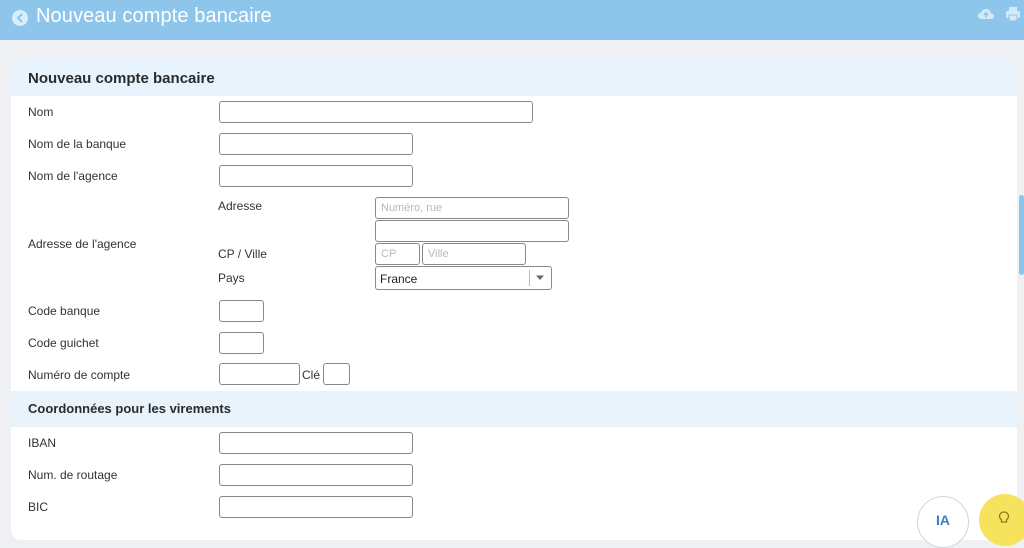 The width and height of the screenshot is (1024, 548). Describe the element at coordinates (529, 278) in the screenshot. I see `select-divider` at that location.